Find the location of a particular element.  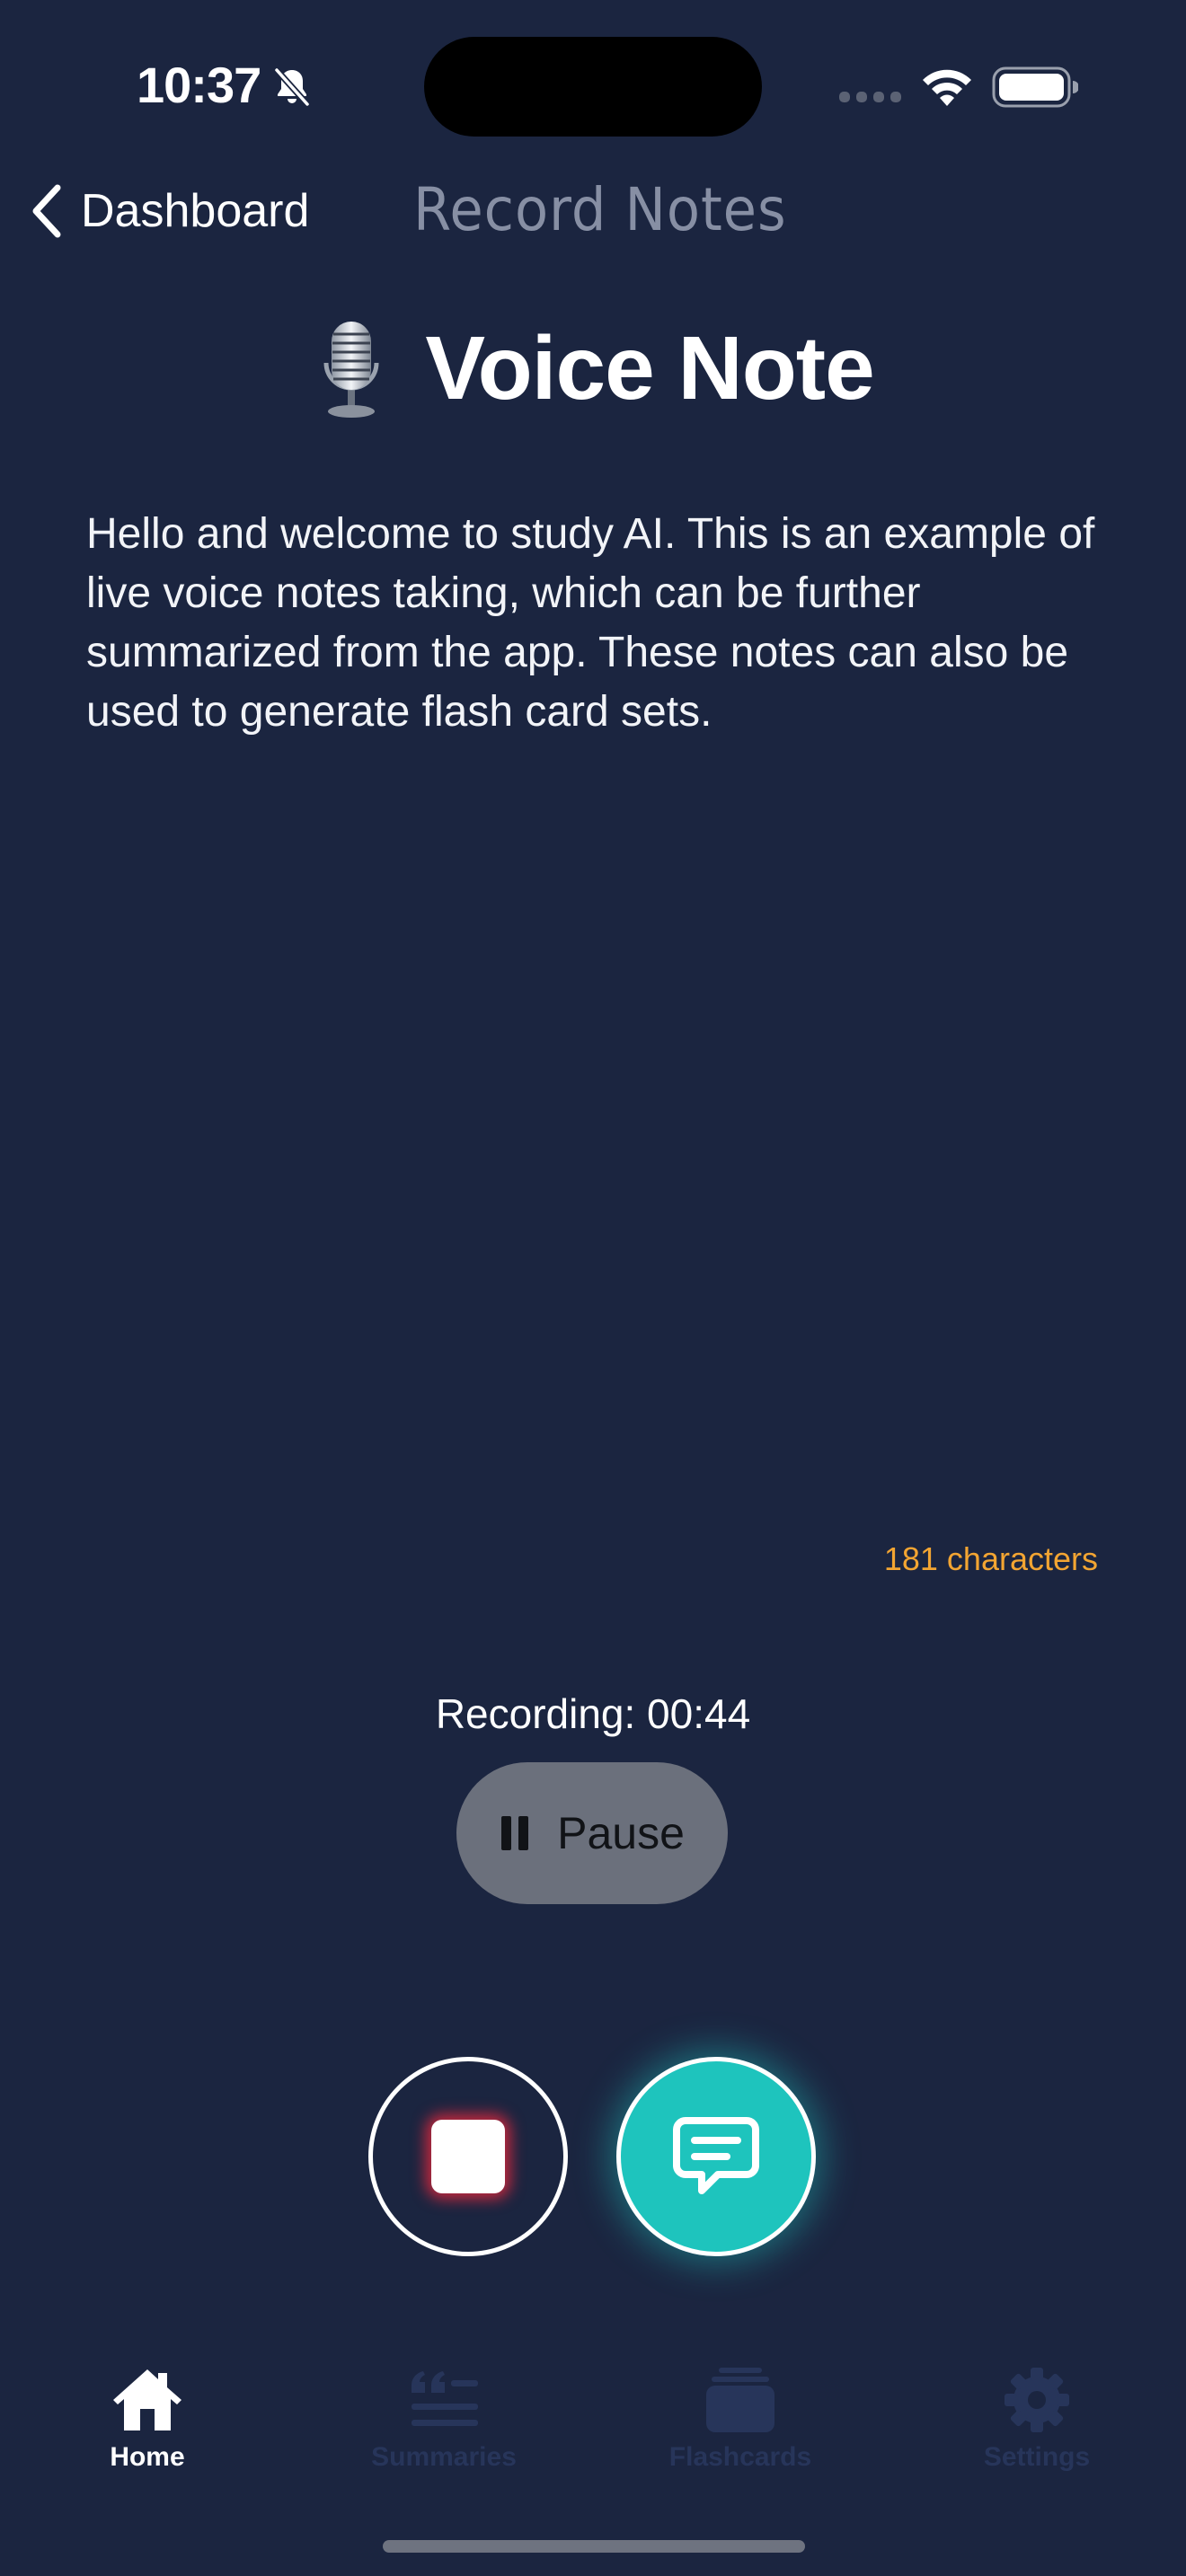

chat-bubble-icon is located at coordinates (716, 2155).